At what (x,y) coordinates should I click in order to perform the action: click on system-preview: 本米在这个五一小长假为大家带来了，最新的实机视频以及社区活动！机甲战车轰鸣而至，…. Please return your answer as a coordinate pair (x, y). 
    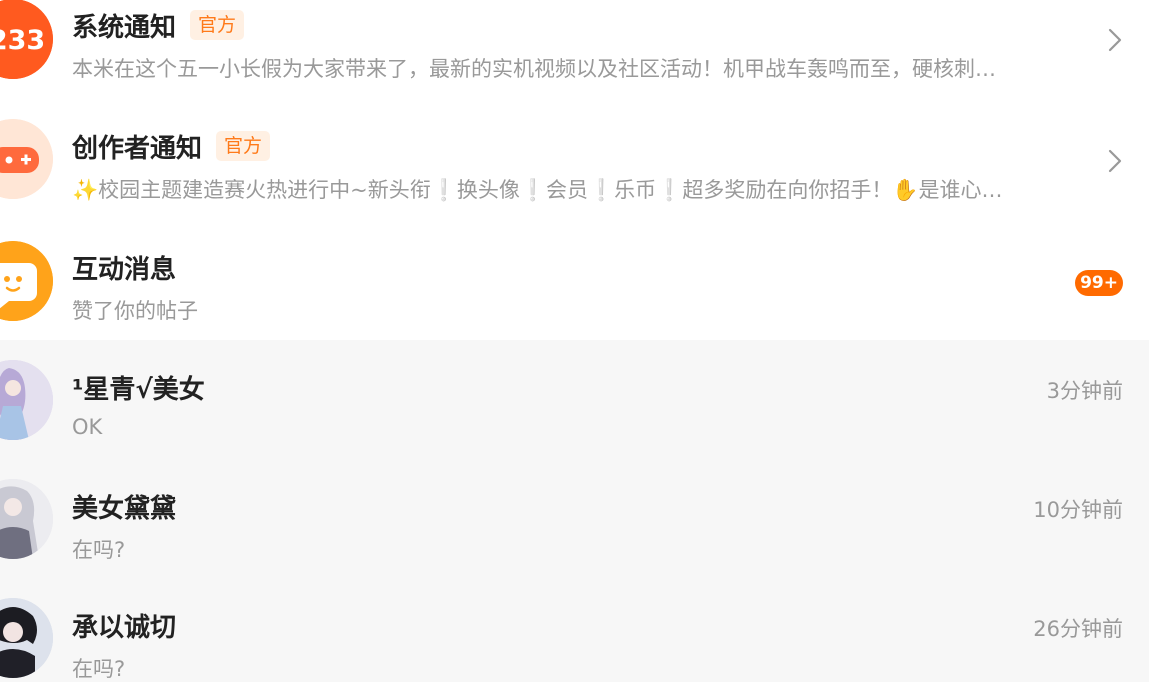
    Looking at the image, I should click on (534, 69).